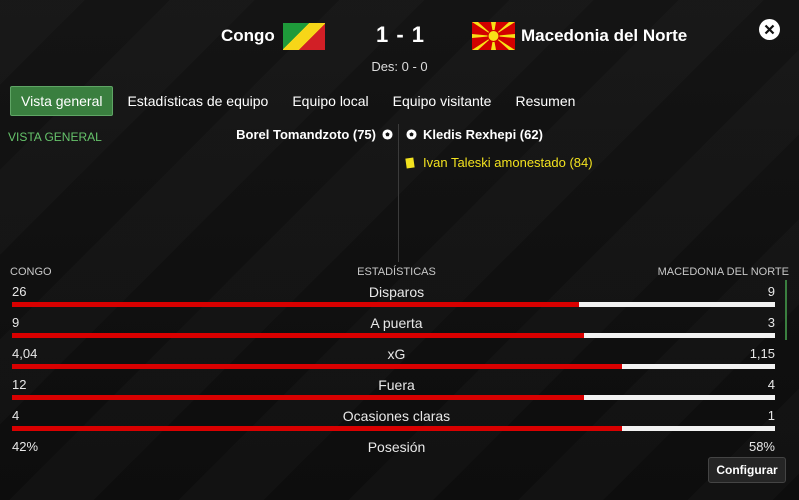 Image resolution: width=799 pixels, height=500 pixels. I want to click on north-macedonia-flag-icon, so click(493, 36).